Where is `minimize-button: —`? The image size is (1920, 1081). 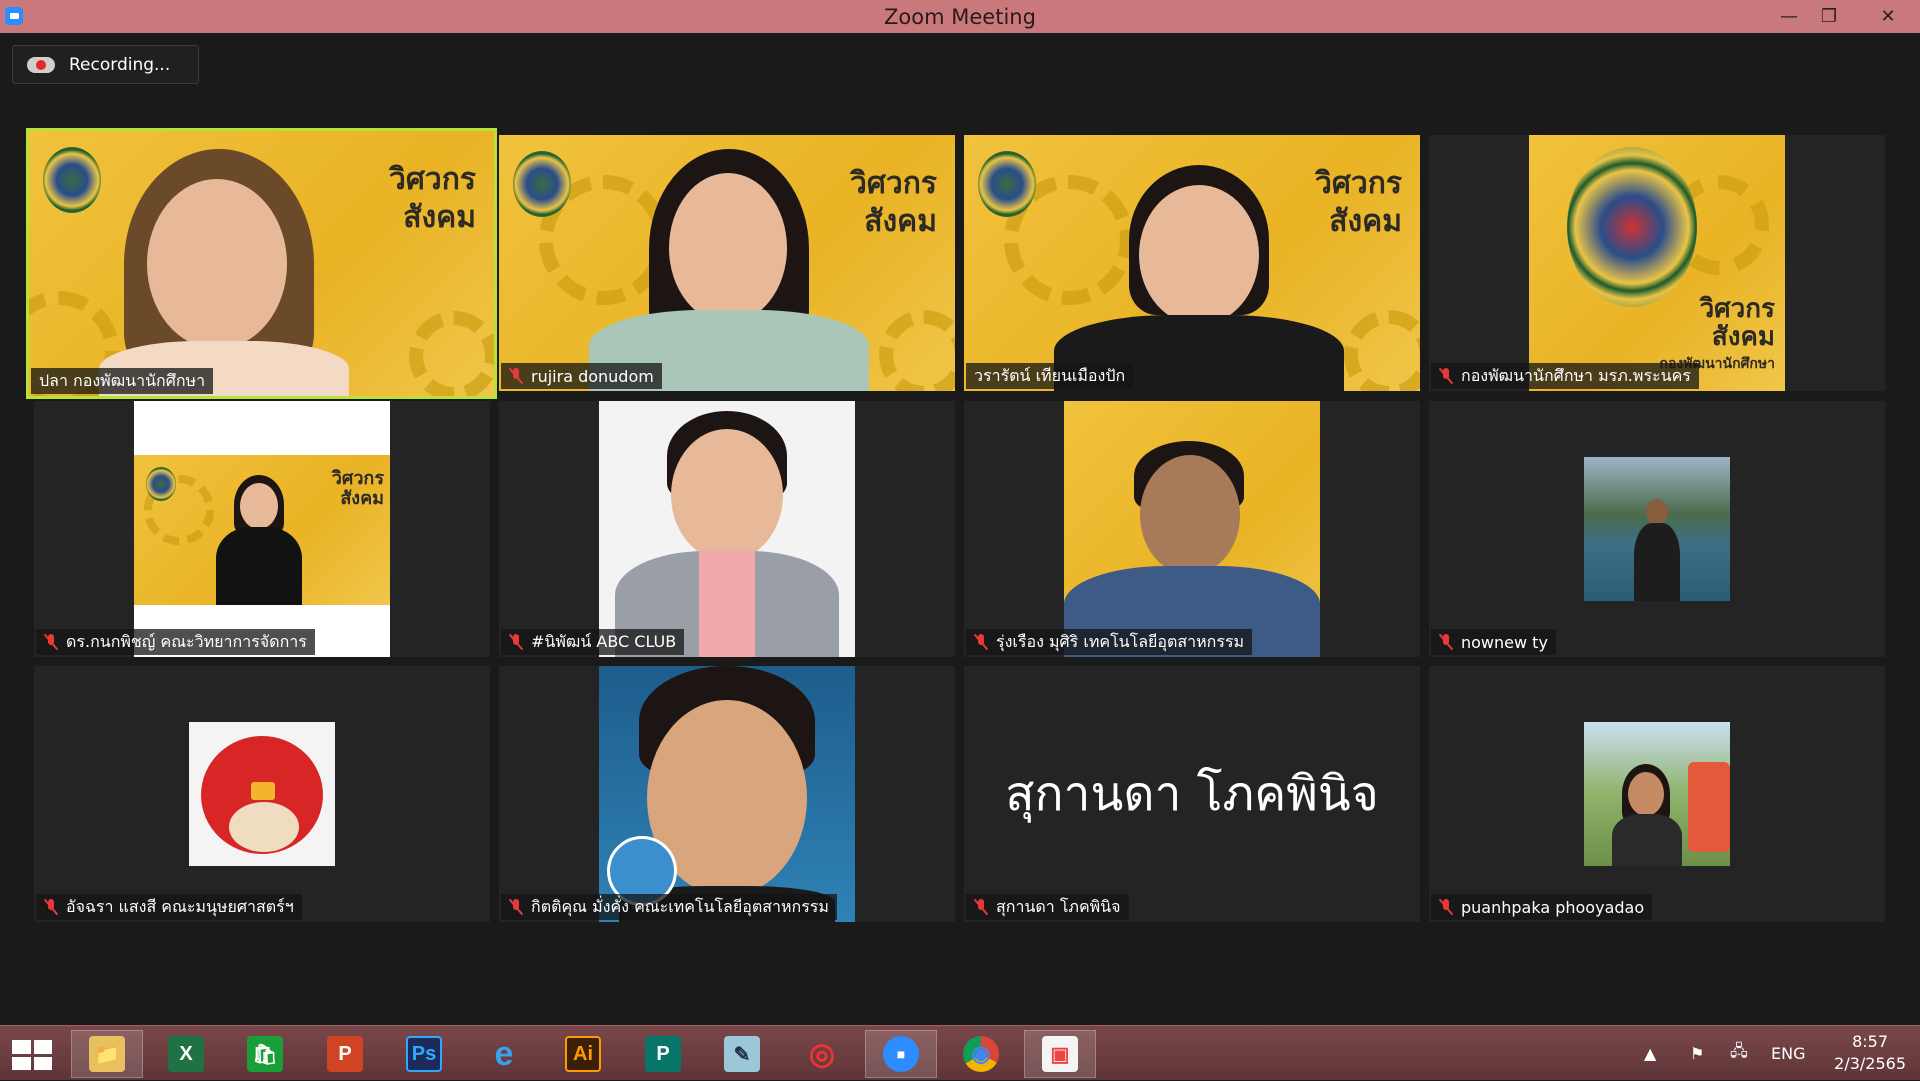 minimize-button: — is located at coordinates (1789, 16).